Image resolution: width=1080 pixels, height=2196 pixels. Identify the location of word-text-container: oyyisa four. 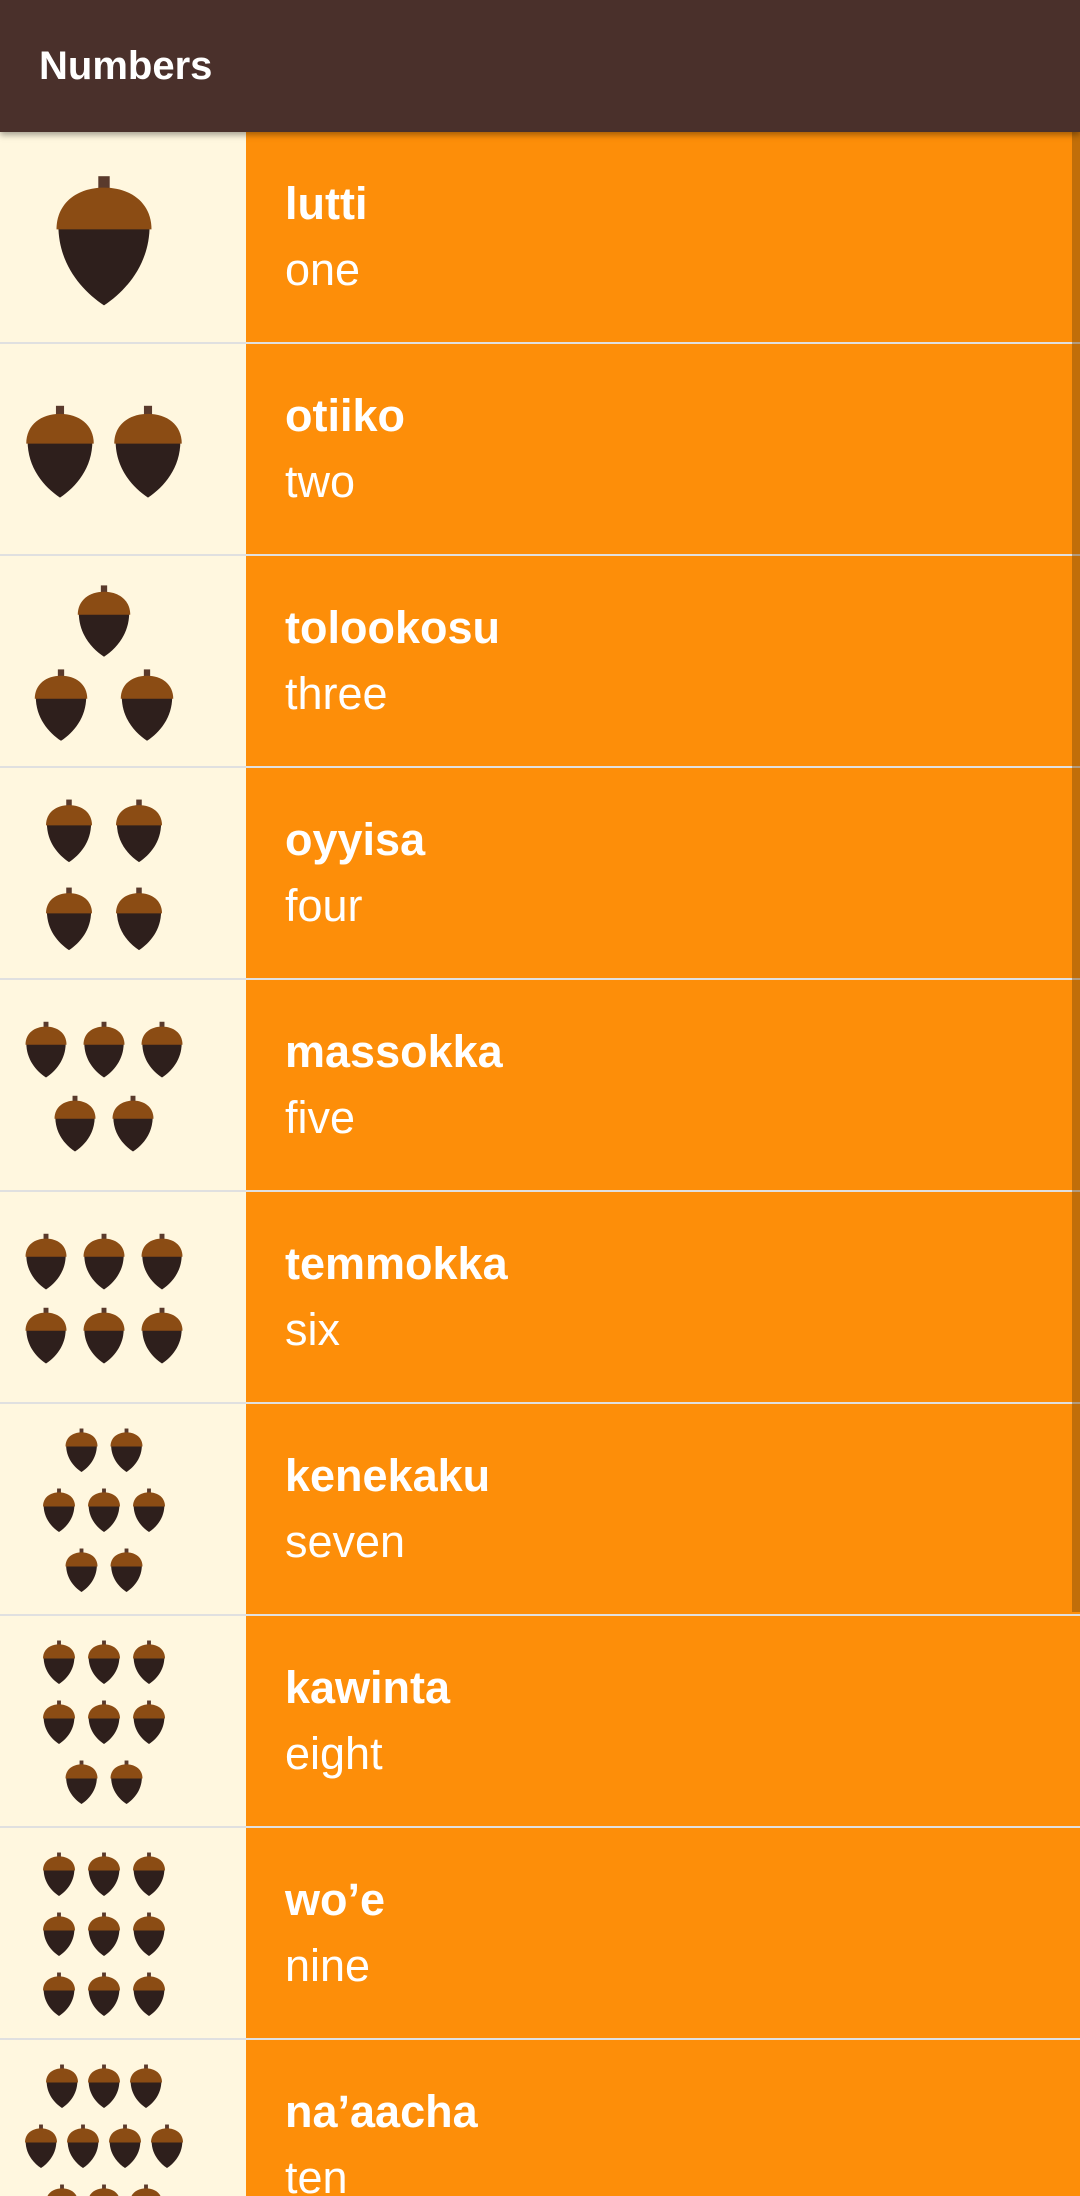
(663, 873).